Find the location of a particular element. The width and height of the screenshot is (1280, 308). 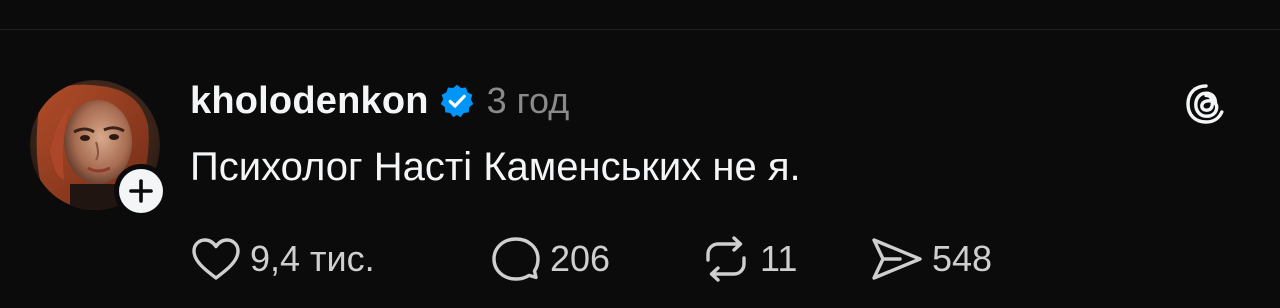

repost-button: 11 is located at coordinates (785, 259).